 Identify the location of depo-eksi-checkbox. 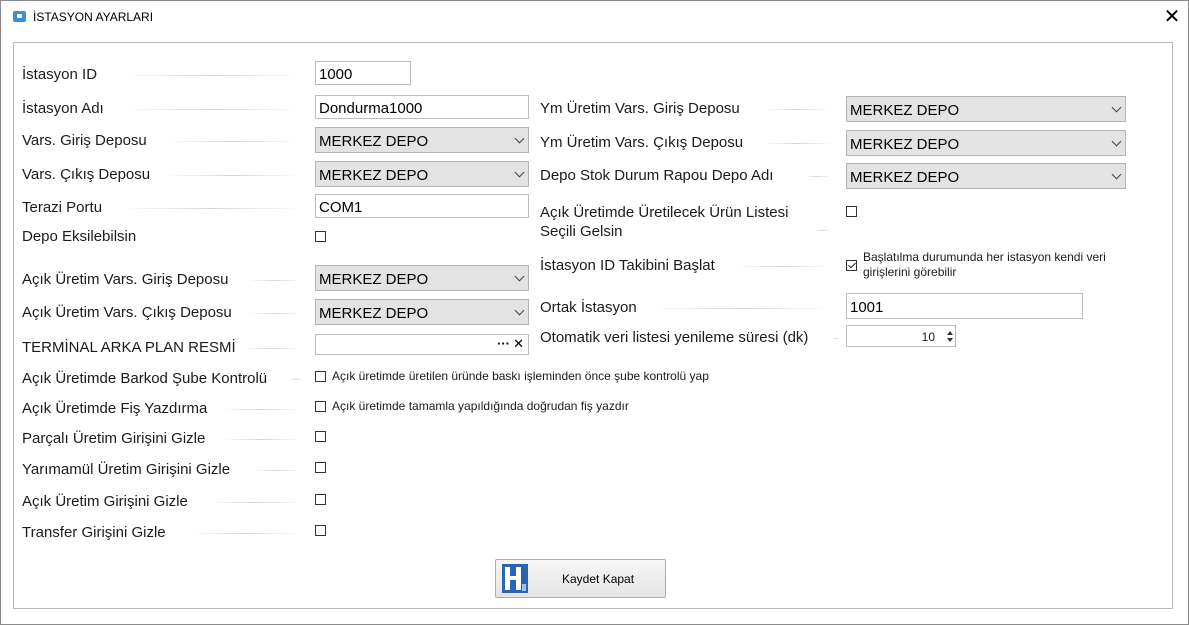
(320, 236).